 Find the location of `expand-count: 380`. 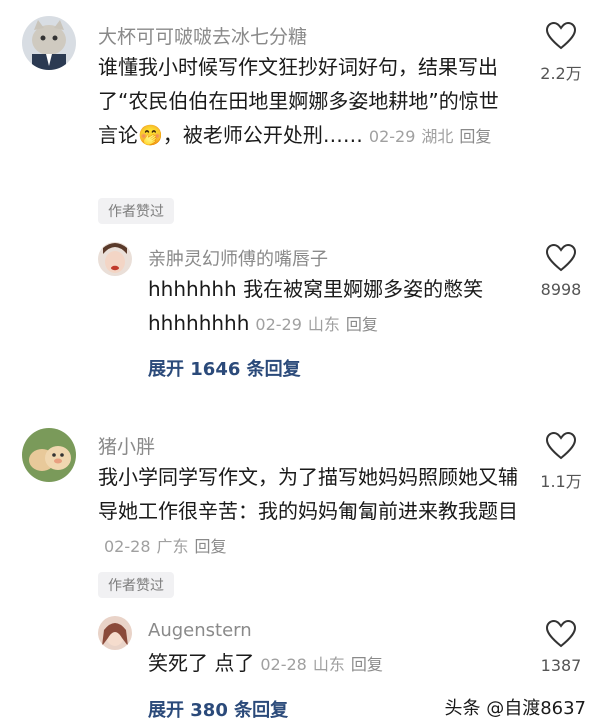

expand-count: 380 is located at coordinates (209, 710).